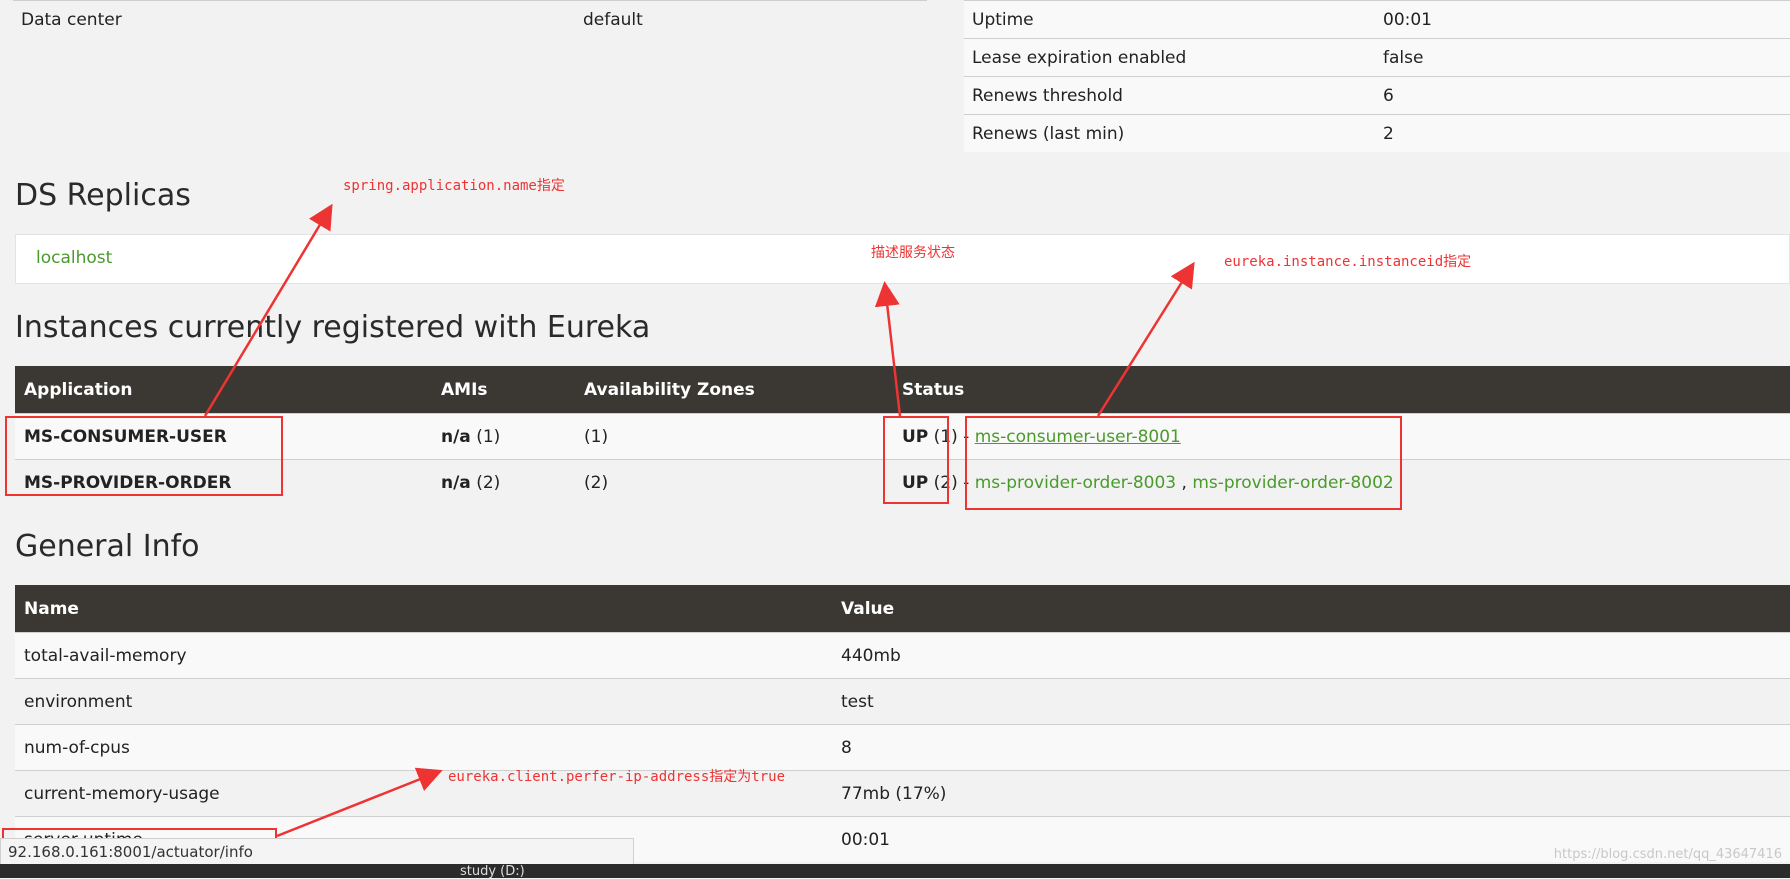 The image size is (1790, 879). Describe the element at coordinates (492, 871) in the screenshot. I see `taskbar-item: study (D:)` at that location.